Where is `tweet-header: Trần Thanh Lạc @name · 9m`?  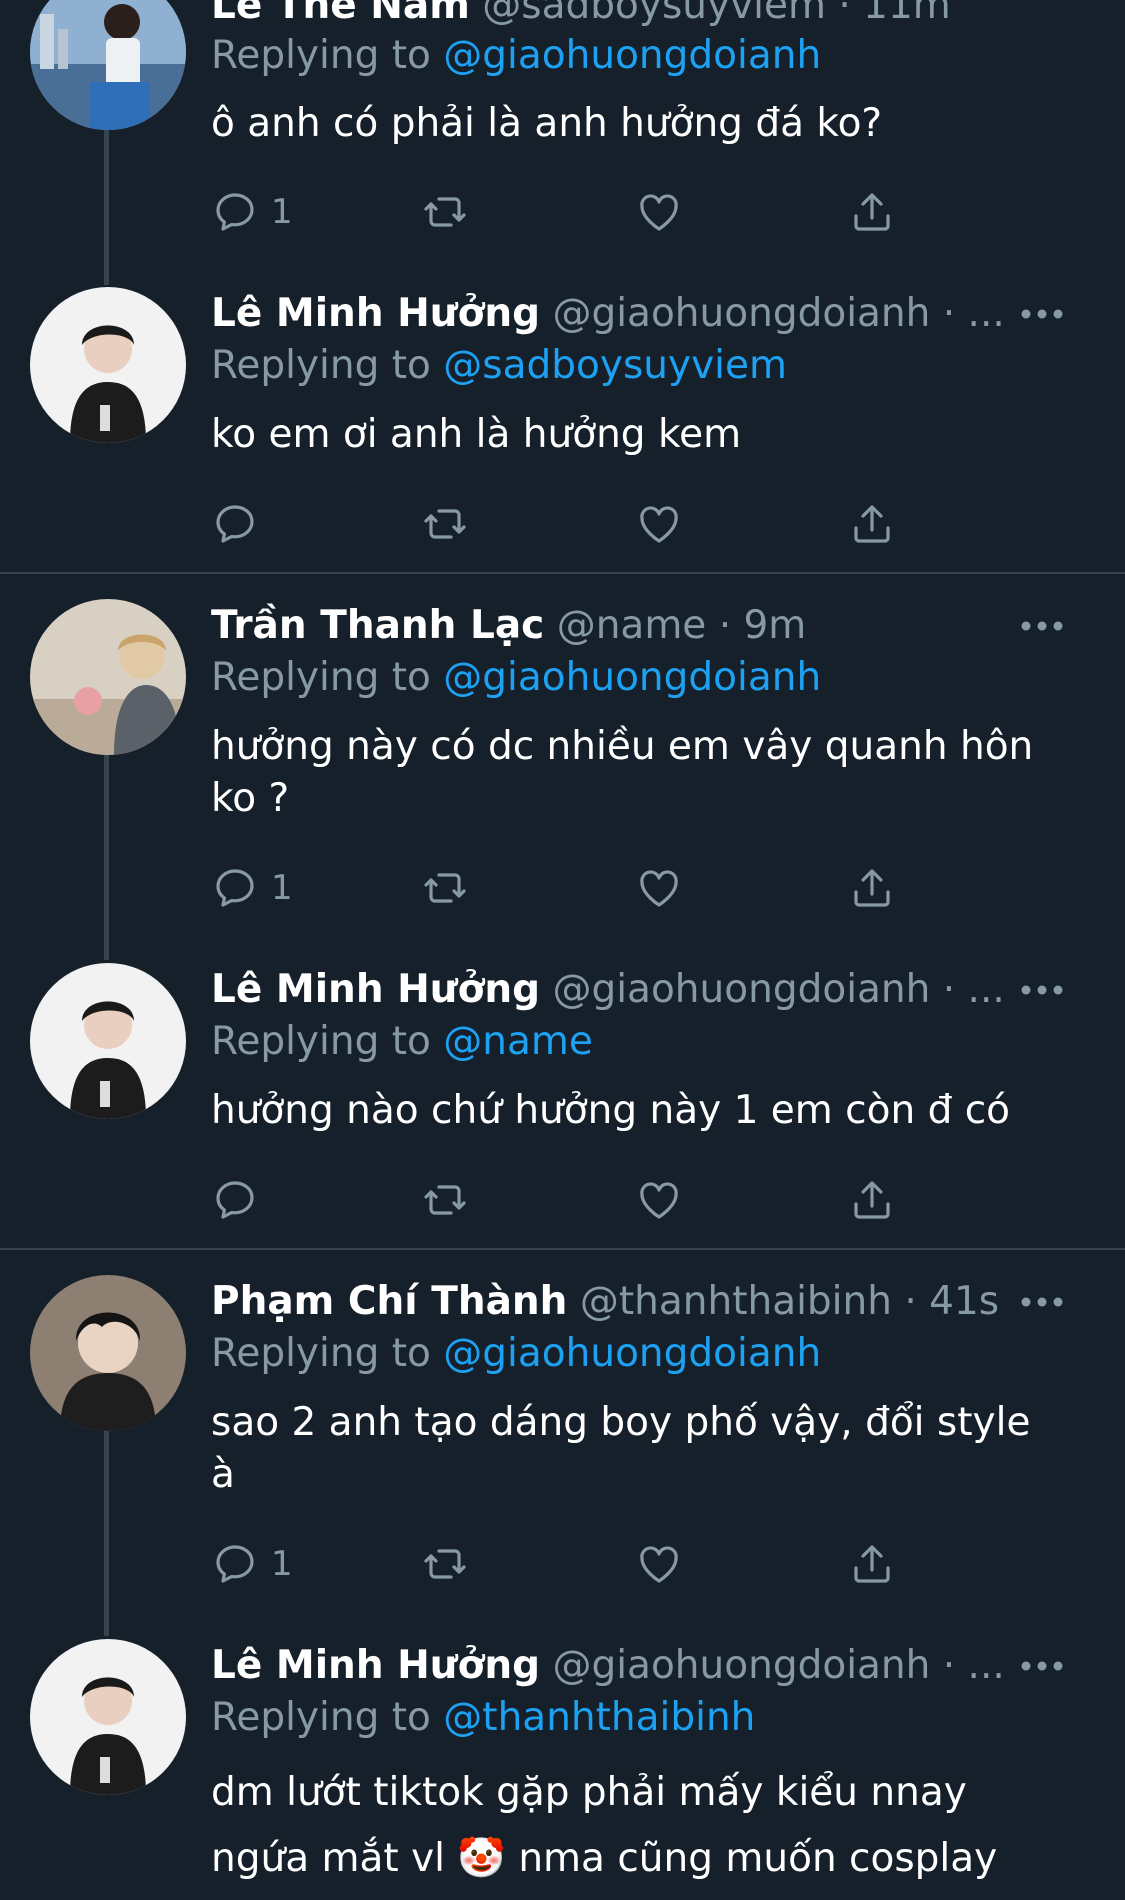
tweet-header: Trần Thanh Lạc @name · 9m is located at coordinates (613, 626).